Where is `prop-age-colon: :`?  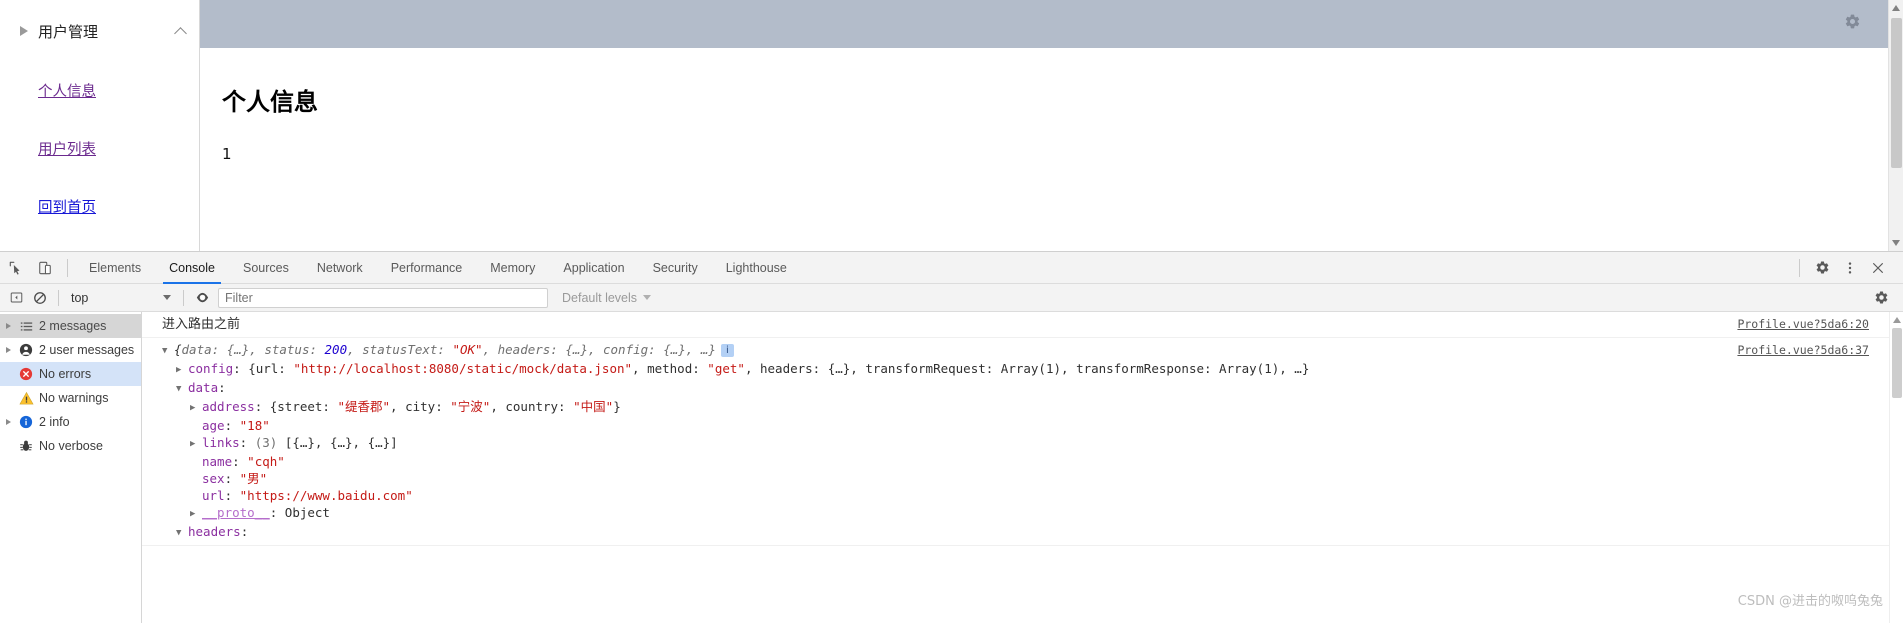
prop-age-colon: : is located at coordinates (232, 425).